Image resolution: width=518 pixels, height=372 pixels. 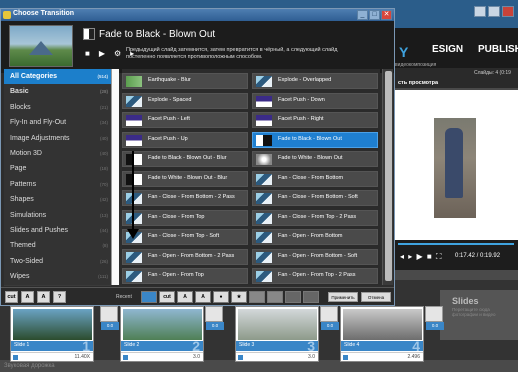 I want to click on transition-item: Fan - Close - From Bottom - Soft, so click(x=315, y=198).